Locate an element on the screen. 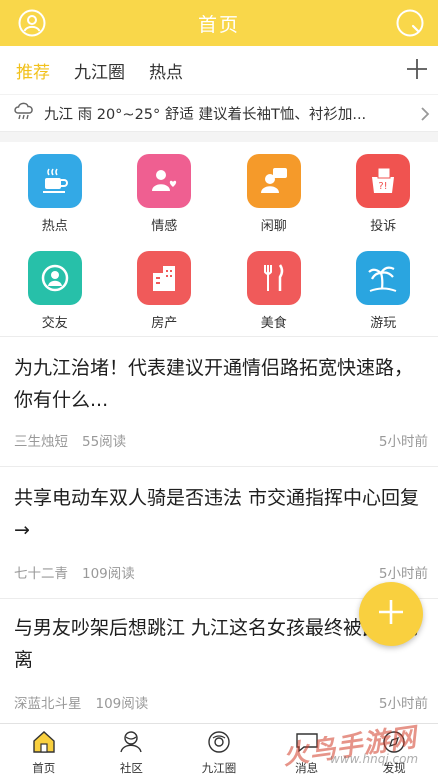 The image size is (438, 776). category-label: 闲聊 is located at coordinates (274, 224).